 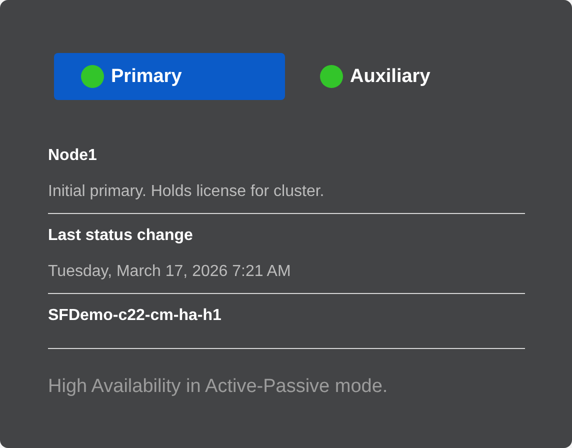 I want to click on detail-title: Node1, so click(x=73, y=156).